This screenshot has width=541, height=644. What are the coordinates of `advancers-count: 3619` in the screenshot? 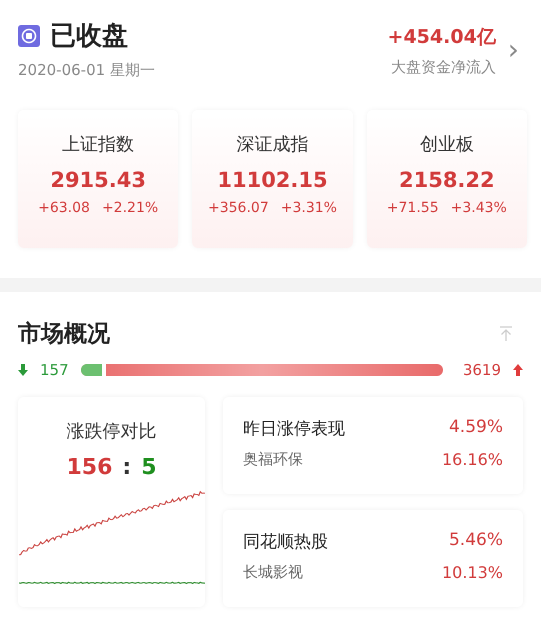 It's located at (481, 370).